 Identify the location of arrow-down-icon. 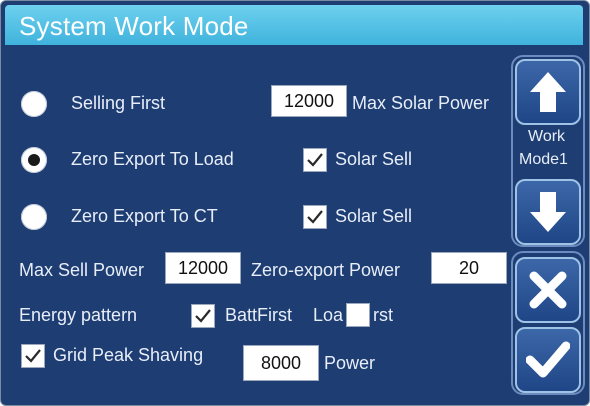
(548, 212).